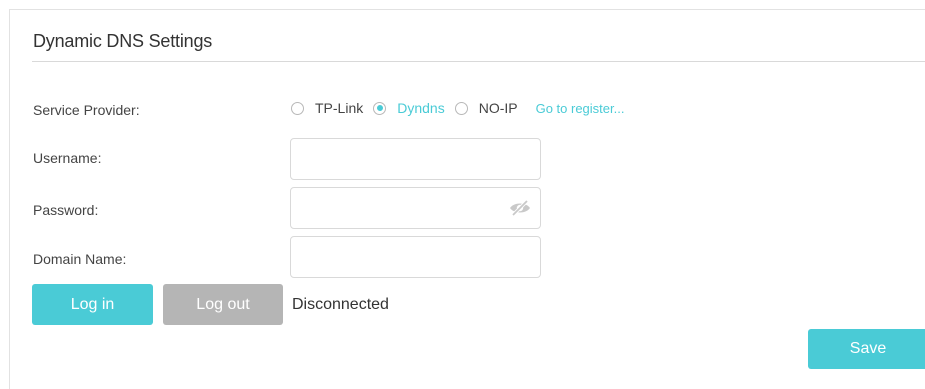  Describe the element at coordinates (67, 158) in the screenshot. I see `username-label: Username:` at that location.